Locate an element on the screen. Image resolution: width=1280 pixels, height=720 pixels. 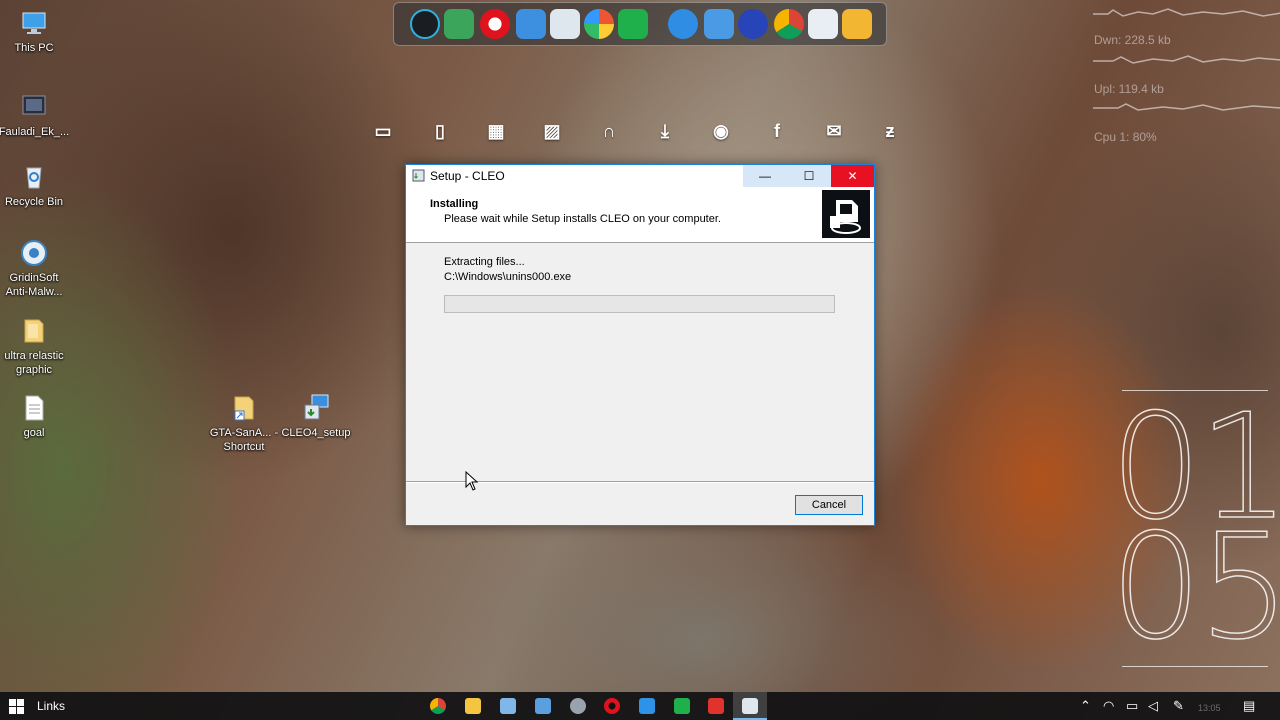
minimize-button: — is located at coordinates (765, 176).